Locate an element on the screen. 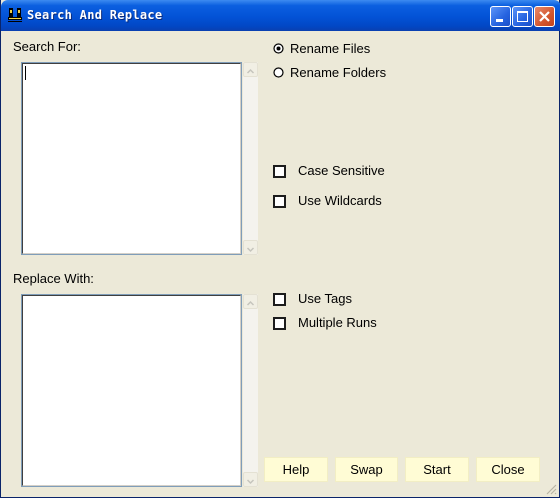 This screenshot has height=498, width=560. swap-button: Swap is located at coordinates (366, 469).